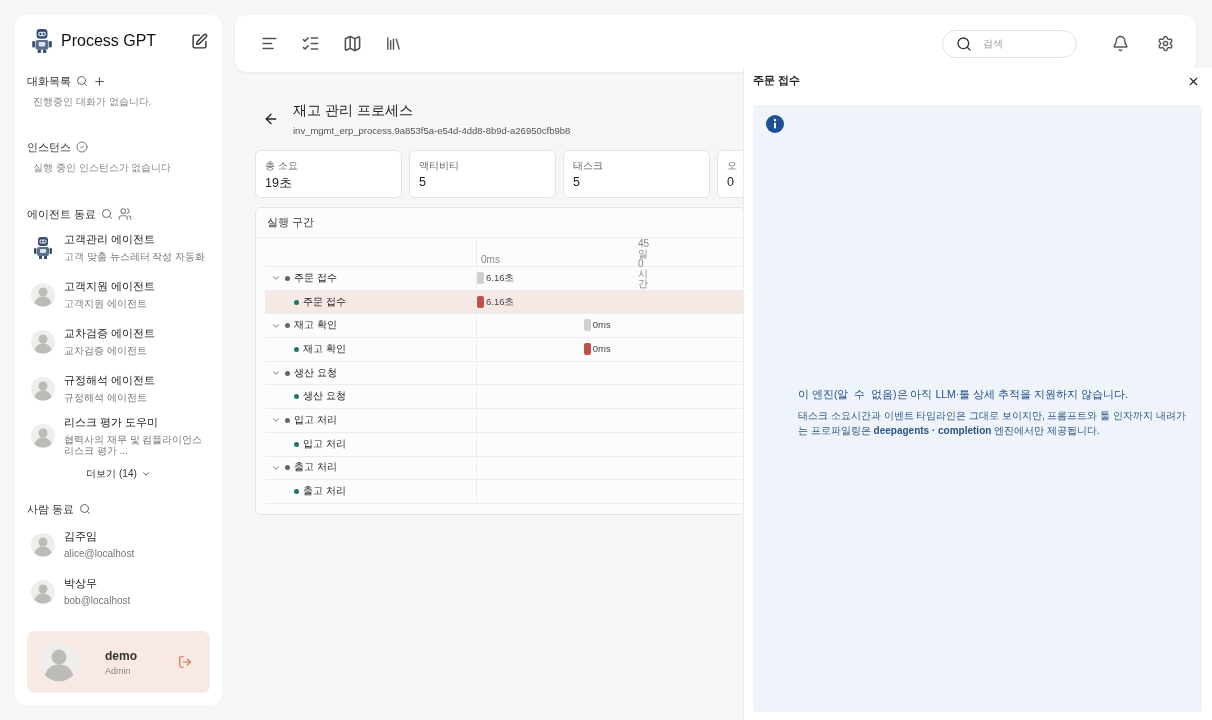 Image resolution: width=1212 pixels, height=720 pixels. Describe the element at coordinates (118, 670) in the screenshot. I see `user-role: Admin` at that location.